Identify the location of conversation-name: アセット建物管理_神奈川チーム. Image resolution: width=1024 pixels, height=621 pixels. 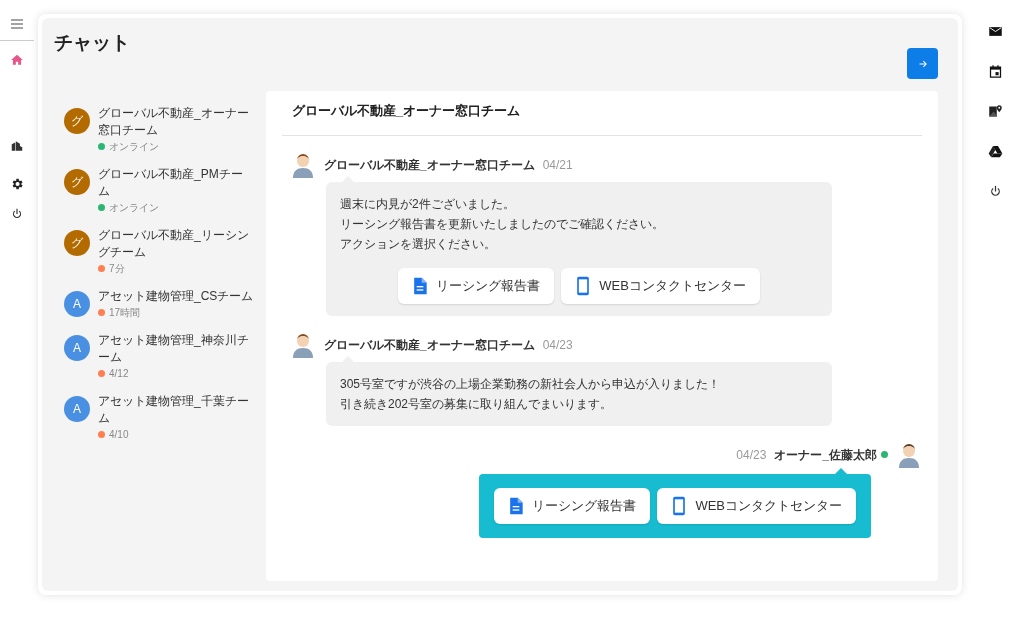
(174, 349).